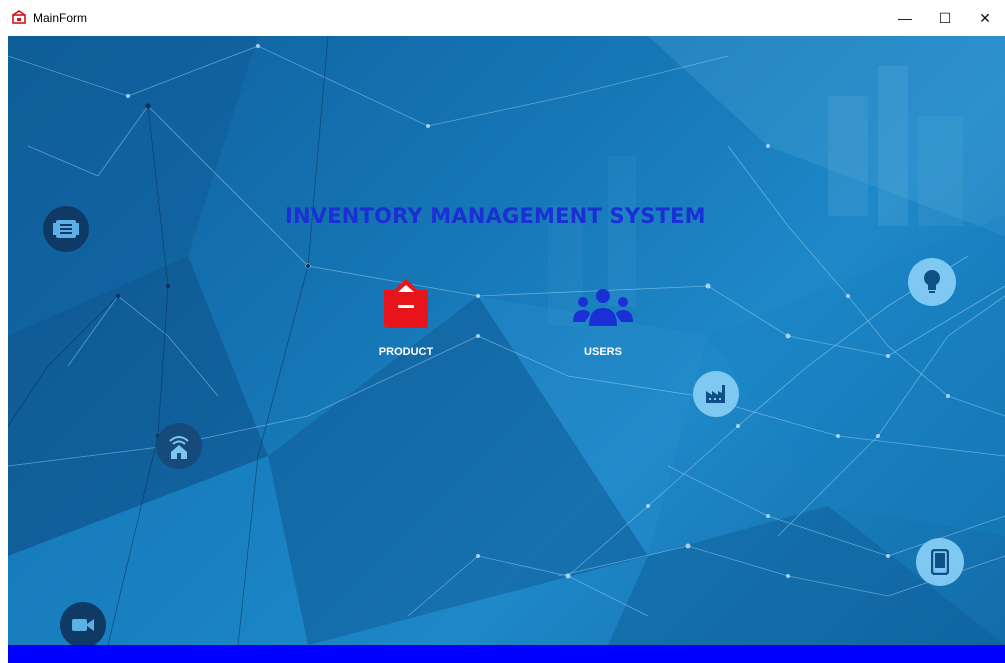 This screenshot has height=663, width=1005. I want to click on minimize-button: —, so click(905, 18).